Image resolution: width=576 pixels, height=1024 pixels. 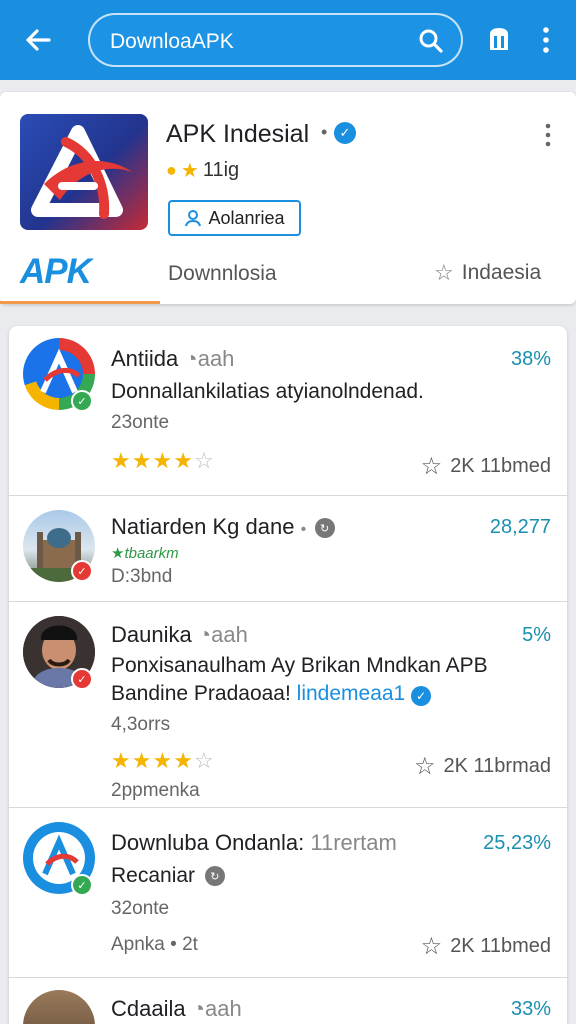 What do you see at coordinates (222, 273) in the screenshot?
I see `developer-text: Downnlosia` at bounding box center [222, 273].